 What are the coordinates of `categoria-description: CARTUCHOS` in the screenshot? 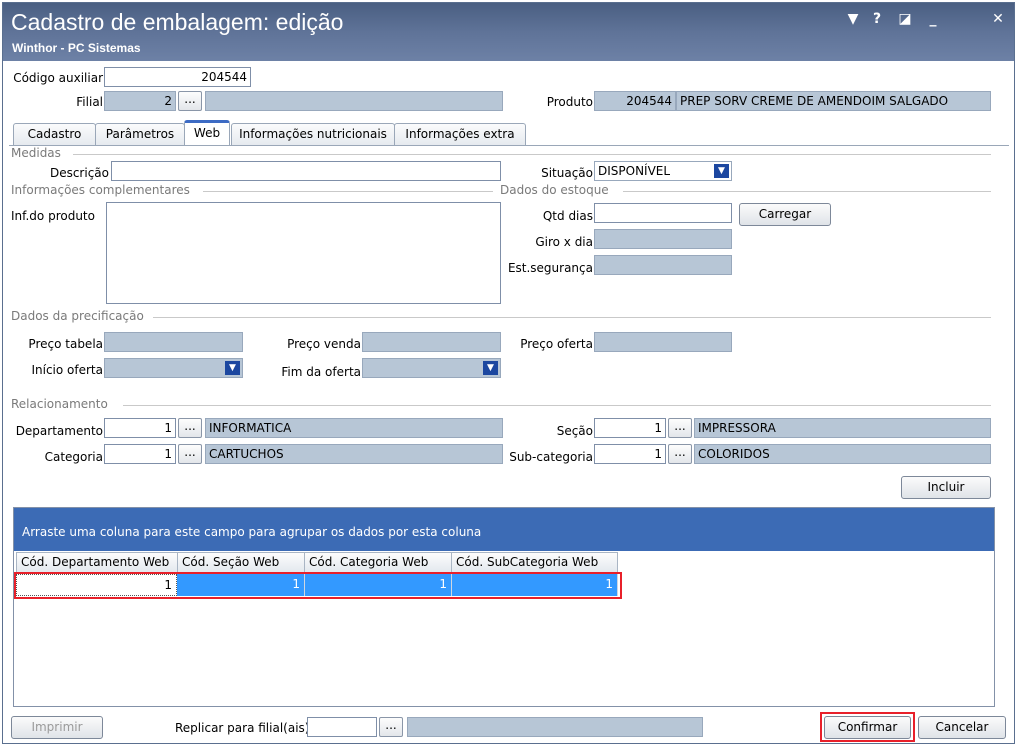 It's located at (354, 454).